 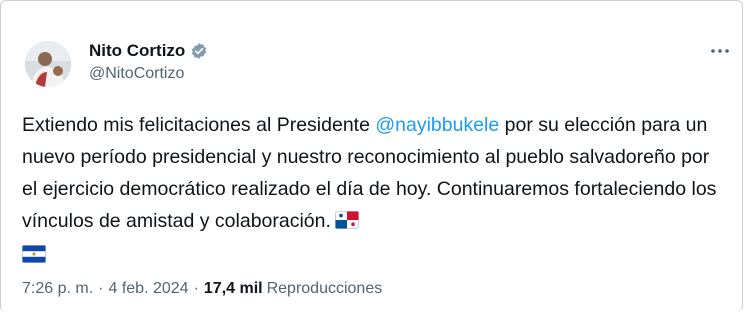 I want to click on flag-el-salvador-icon, so click(x=34, y=257).